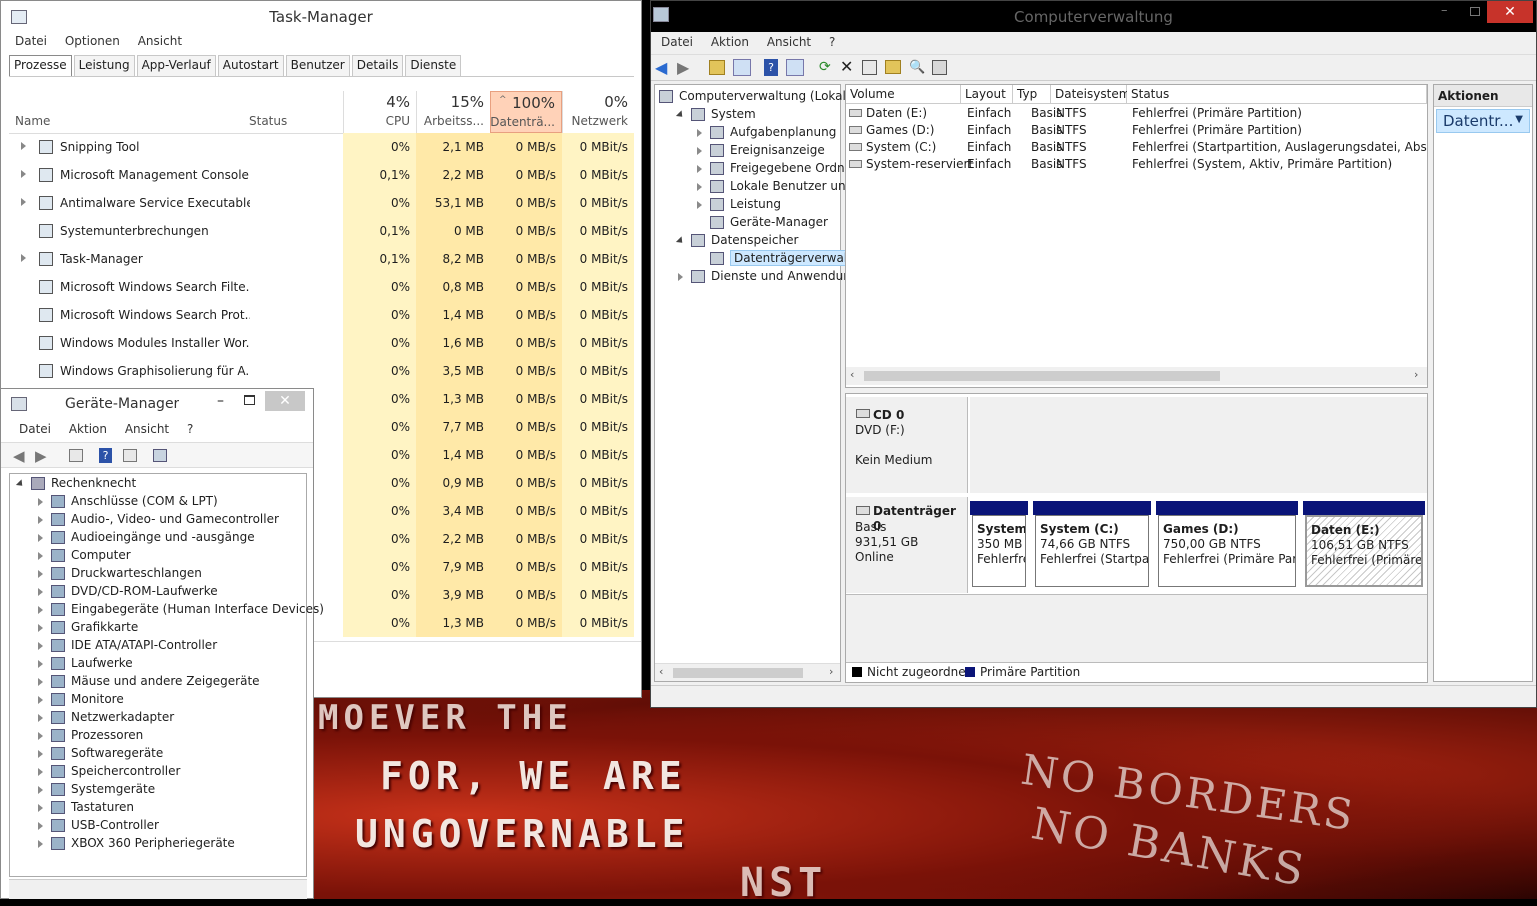 The image size is (1537, 906). Describe the element at coordinates (96, 789) in the screenshot. I see `device-category: Systemgeräte` at that location.